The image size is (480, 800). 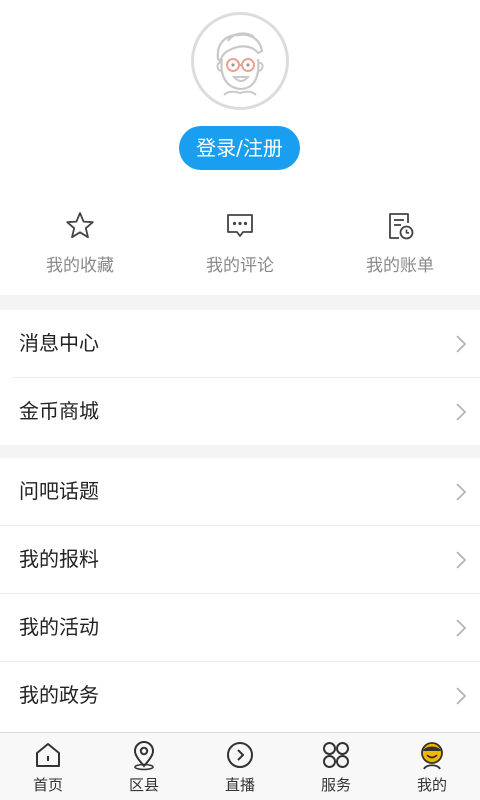 What do you see at coordinates (240, 627) in the screenshot?
I see `menu-item-my-activities: 我的活动` at bounding box center [240, 627].